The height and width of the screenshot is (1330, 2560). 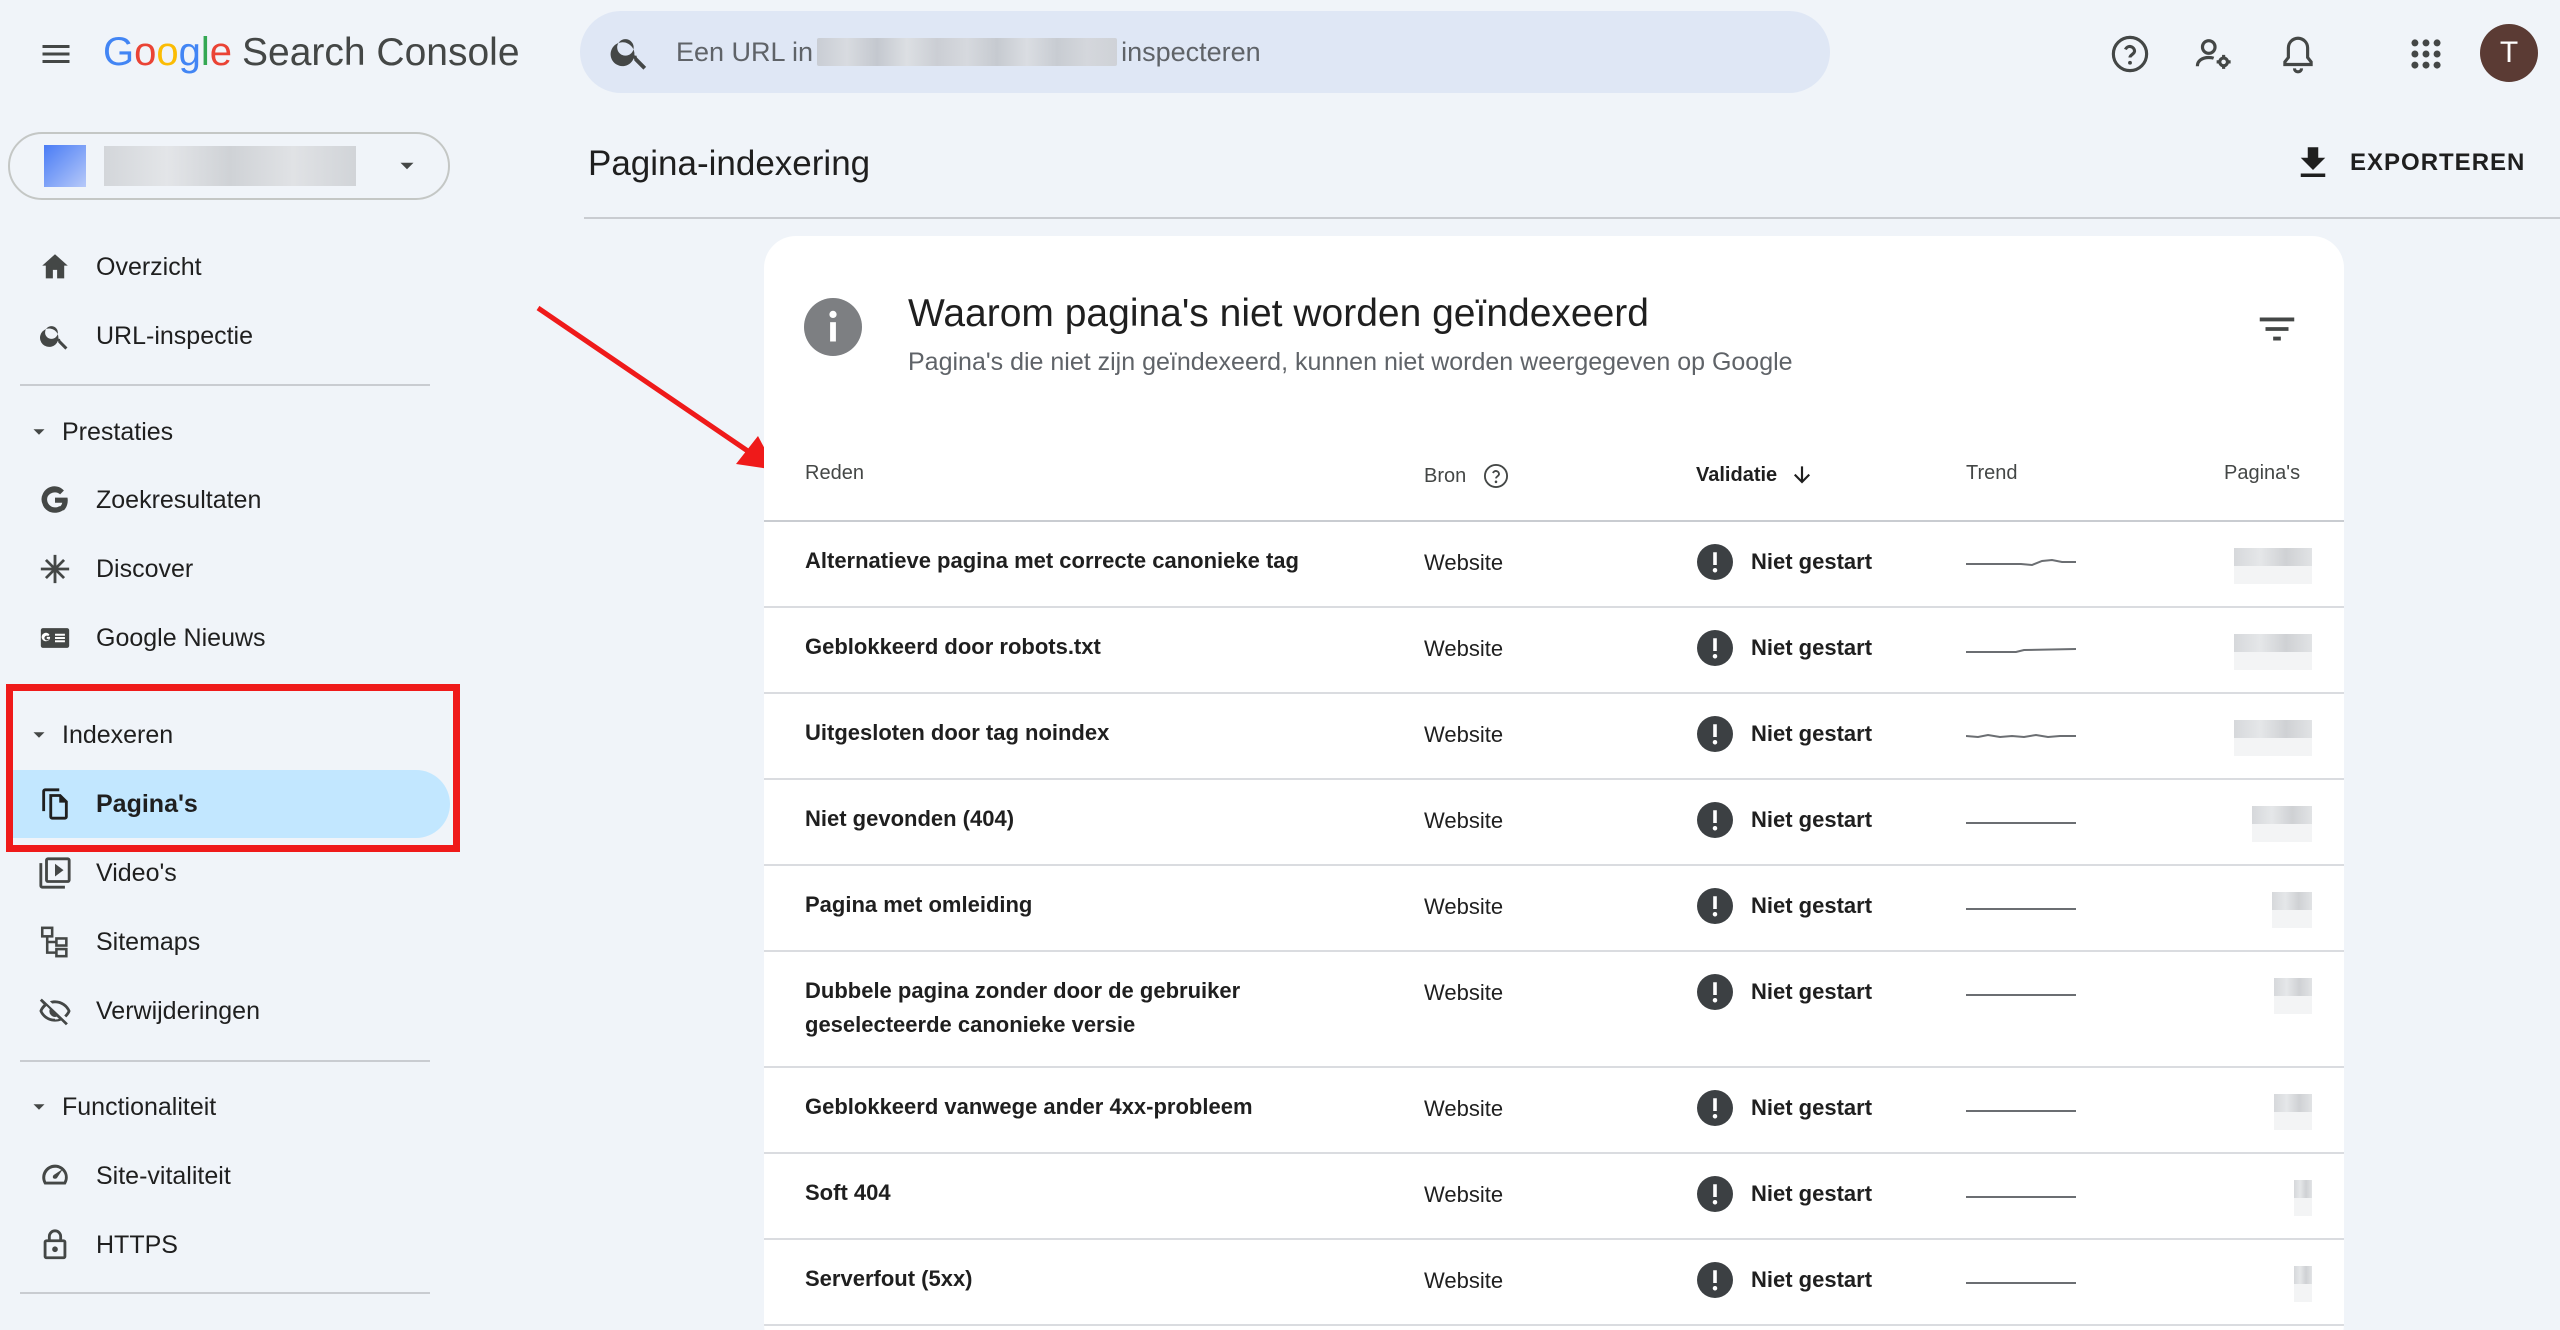 What do you see at coordinates (149, 266) in the screenshot?
I see `sidebar-item-label: Overzicht` at bounding box center [149, 266].